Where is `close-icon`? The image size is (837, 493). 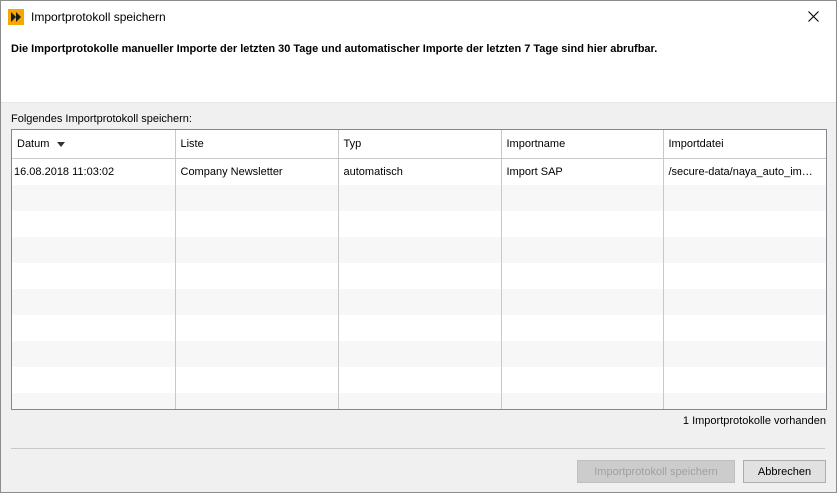 close-icon is located at coordinates (813, 16).